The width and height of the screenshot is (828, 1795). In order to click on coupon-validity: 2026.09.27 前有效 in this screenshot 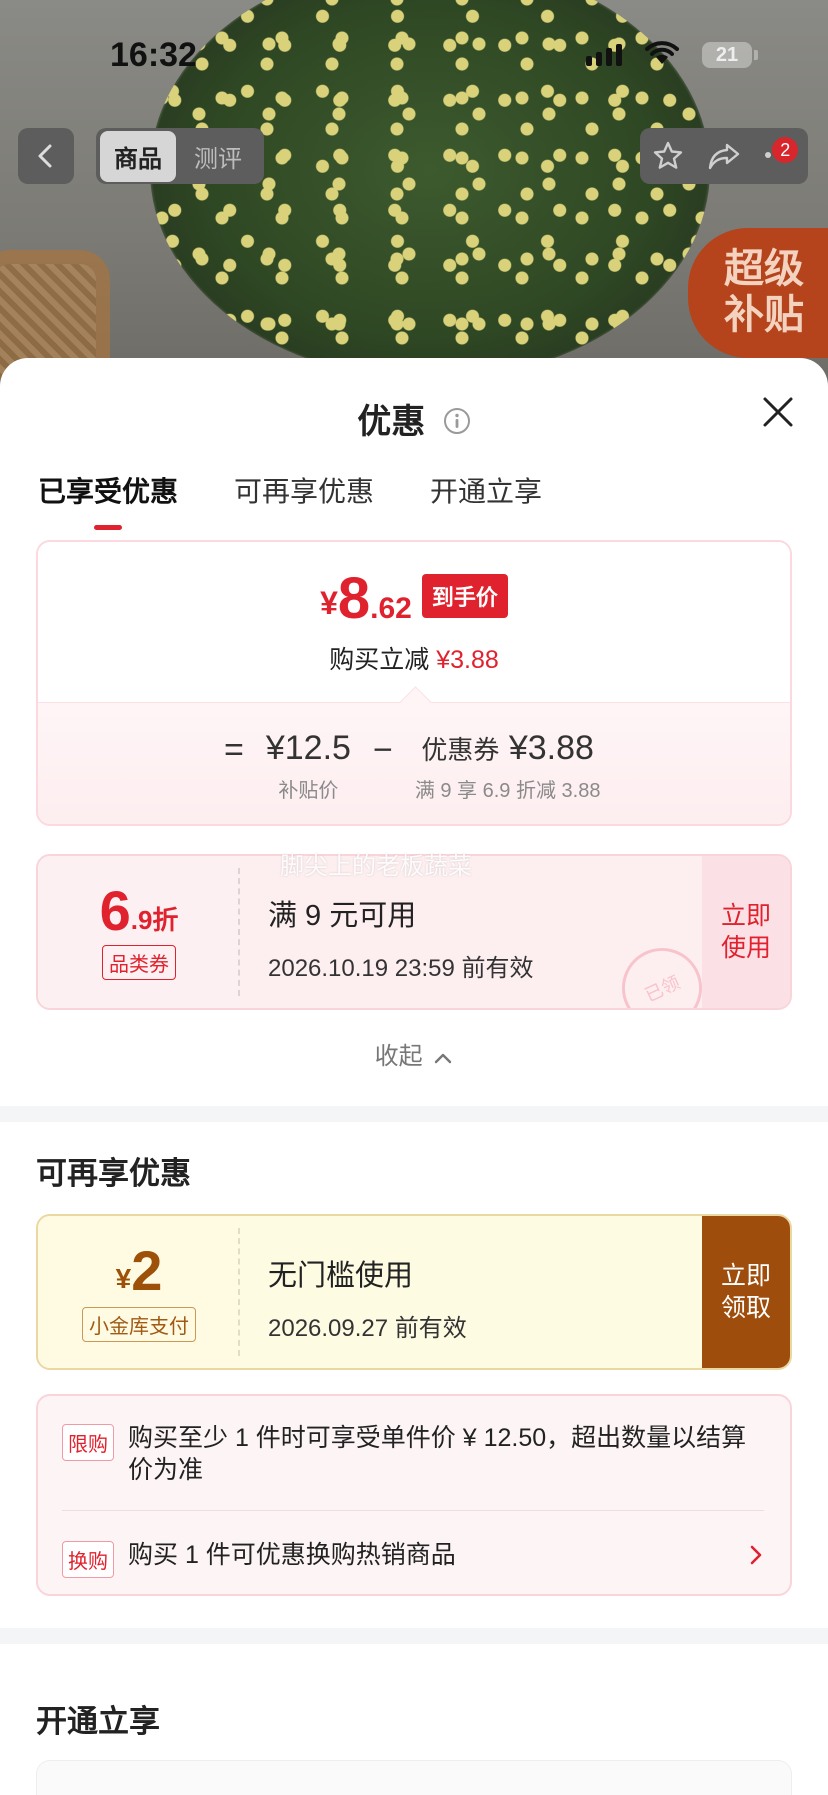, I will do `click(367, 1328)`.